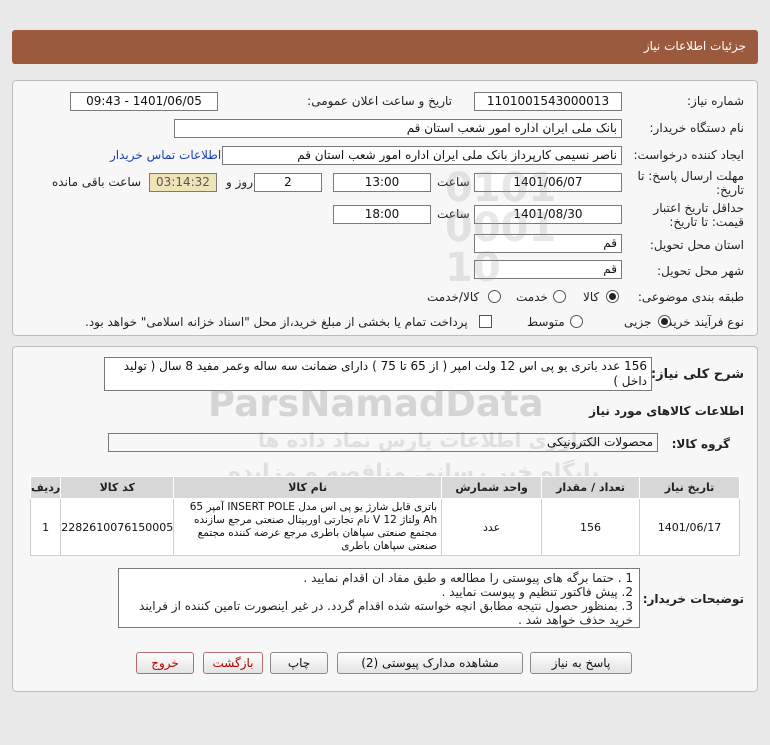 This screenshot has width=770, height=745. What do you see at coordinates (382, 182) in the screenshot?
I see `deadline-time-field: 13:00` at bounding box center [382, 182].